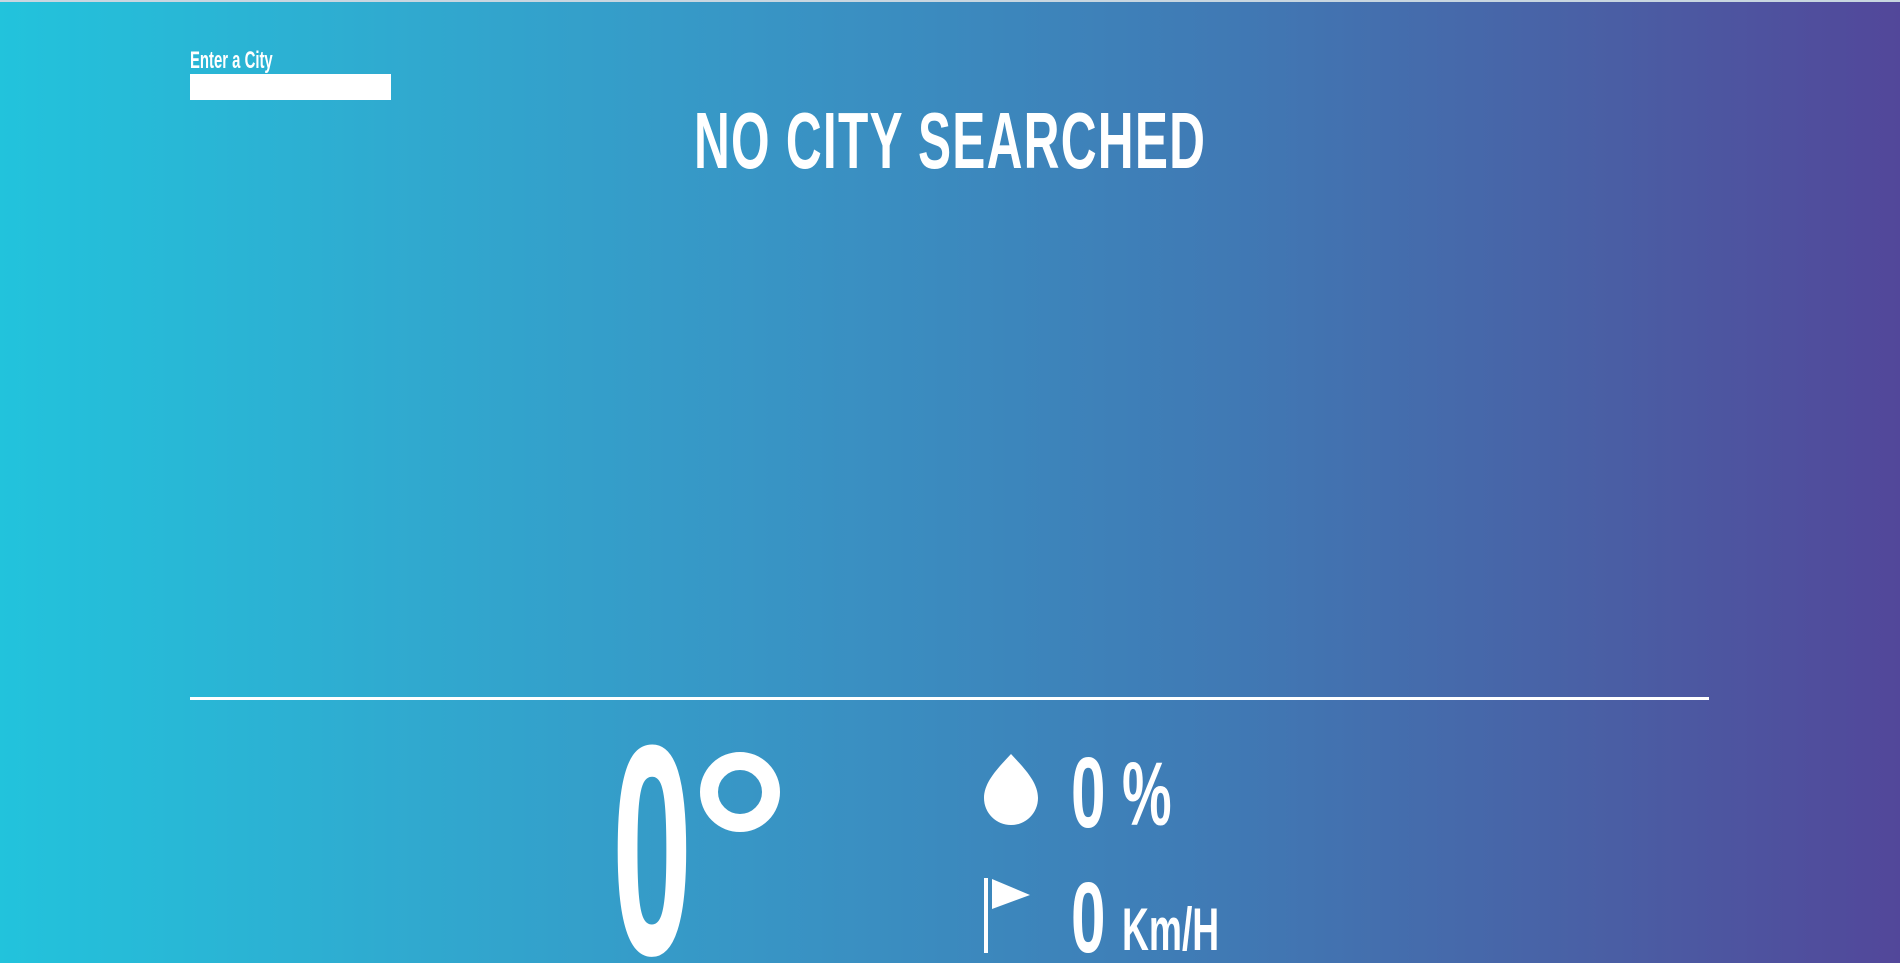 The image size is (1900, 963). What do you see at coordinates (1088, 912) in the screenshot?
I see `wind-speed-value: 0` at bounding box center [1088, 912].